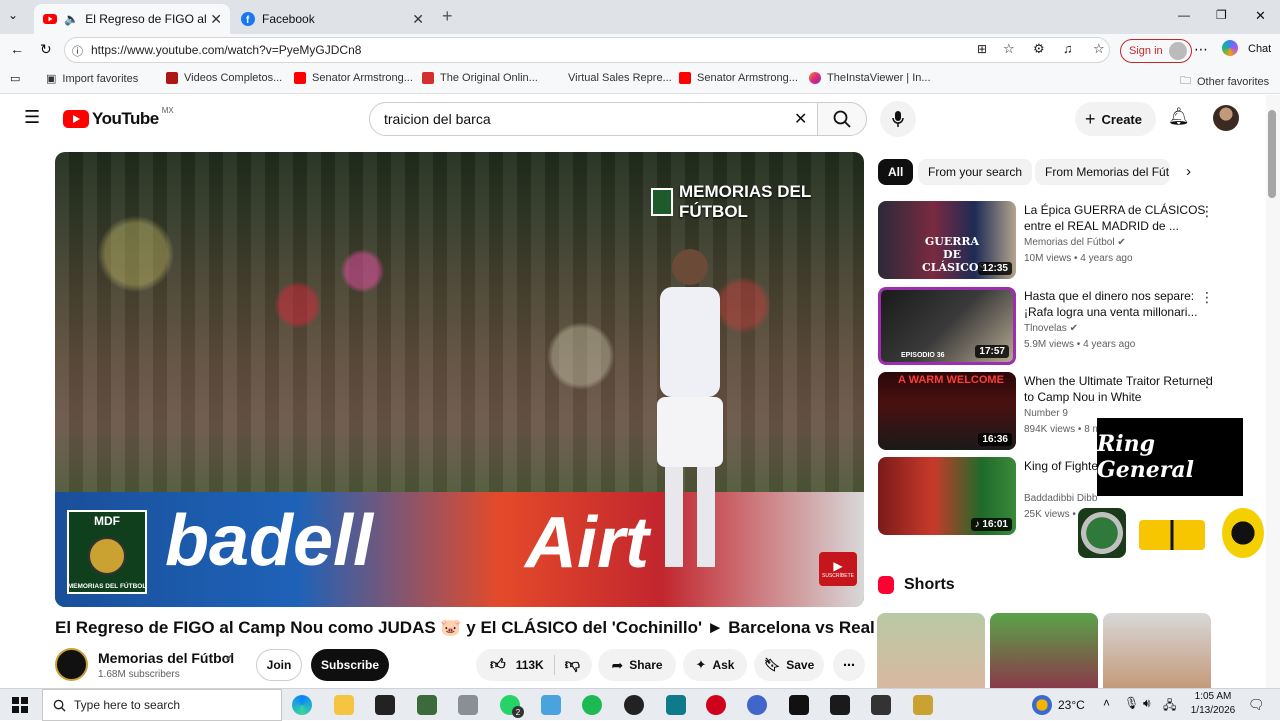 This screenshot has width=1280, height=721. Describe the element at coordinates (162, 705) in the screenshot. I see `taskbar-search-input: Type here to search` at that location.